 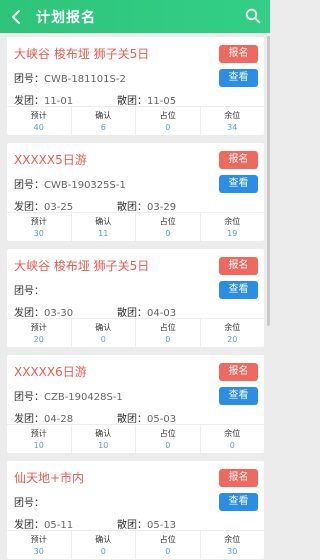 What do you see at coordinates (233, 545) in the screenshot?
I see `stat-remain: 余位 30` at bounding box center [233, 545].